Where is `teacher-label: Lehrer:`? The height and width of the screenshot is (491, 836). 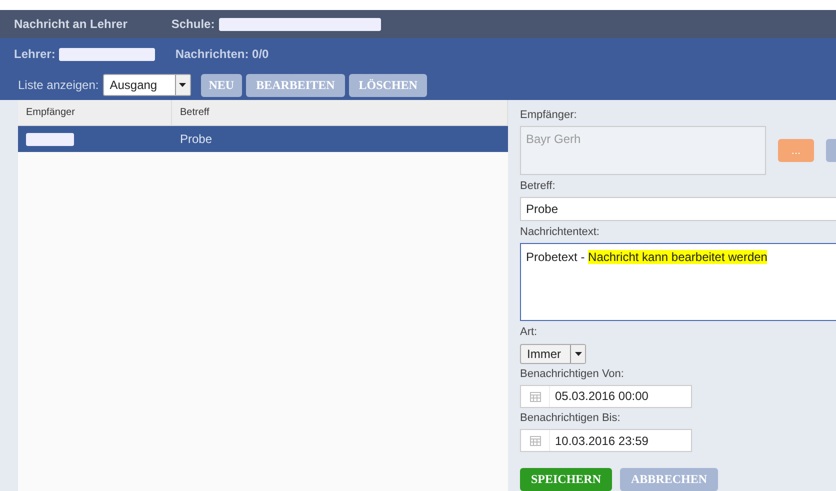 teacher-label: Lehrer: is located at coordinates (35, 54).